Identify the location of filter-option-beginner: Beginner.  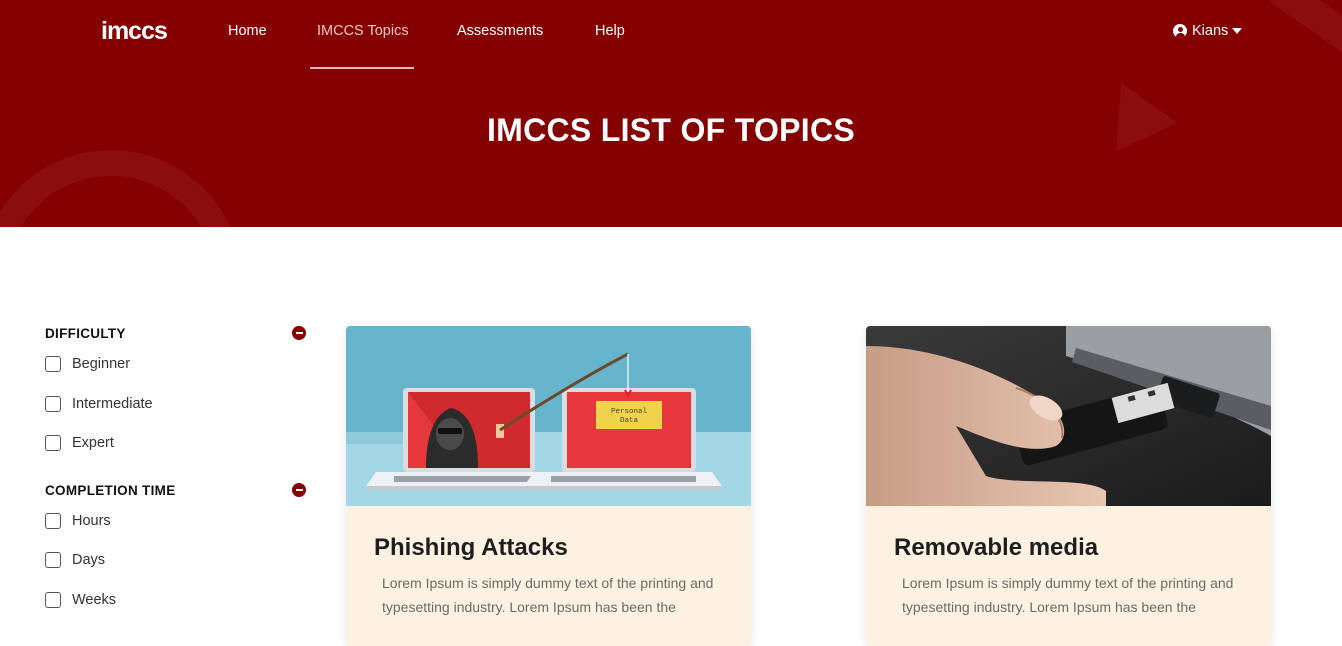
(87, 364).